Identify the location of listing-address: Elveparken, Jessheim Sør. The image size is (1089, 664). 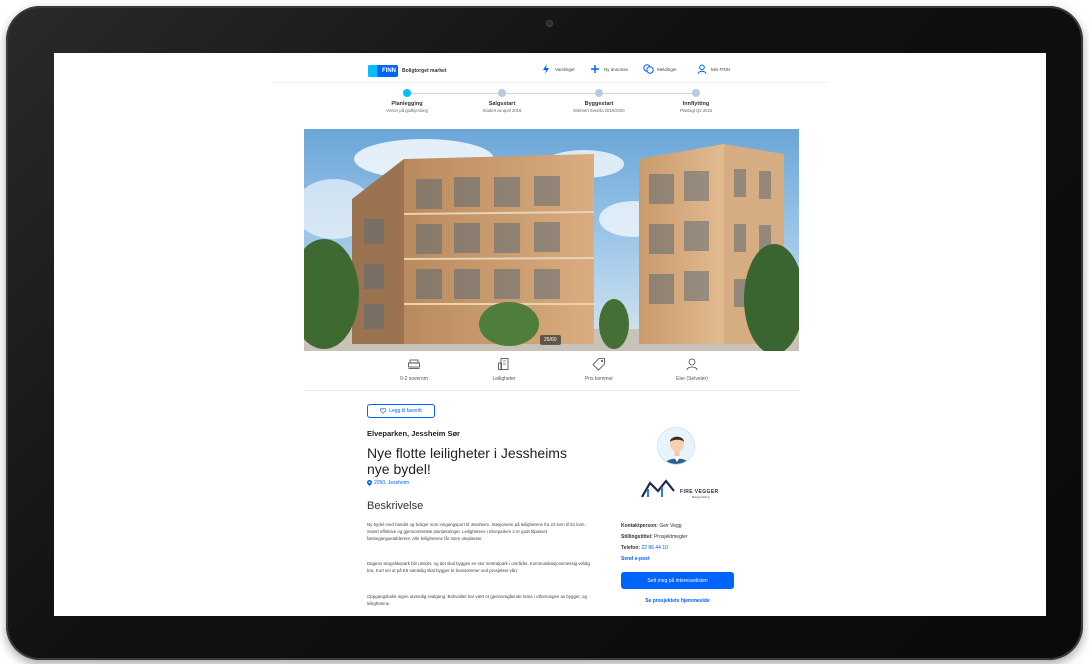
(413, 433).